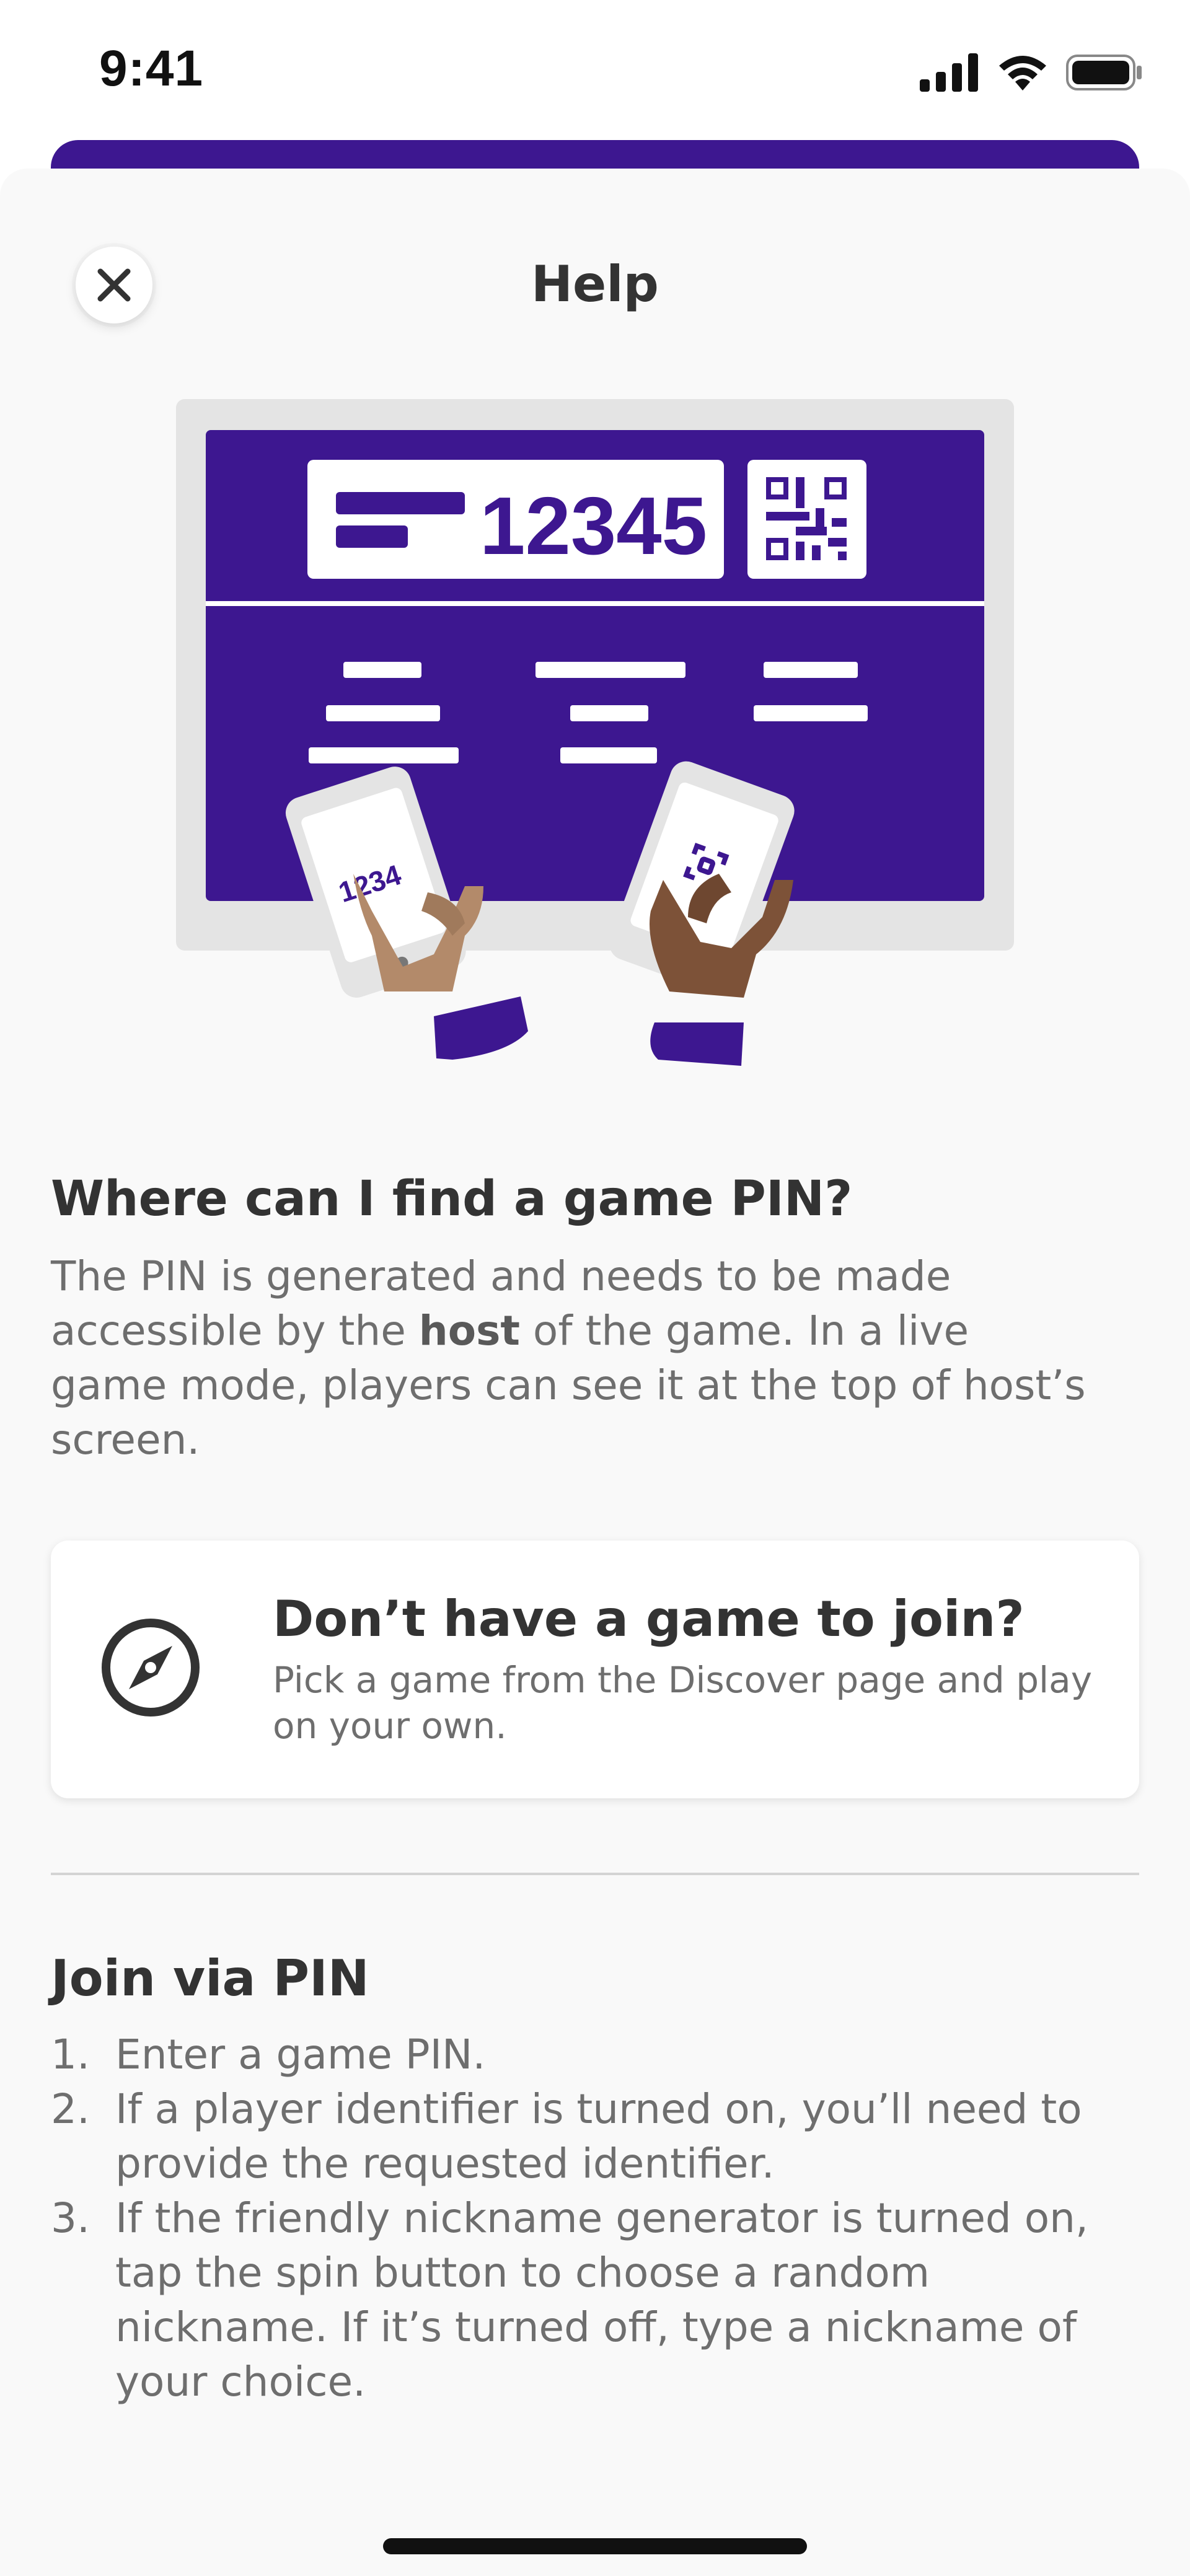 Image resolution: width=1190 pixels, height=2576 pixels. I want to click on find-pin-title: Where can I find a game PIN?, so click(452, 1199).